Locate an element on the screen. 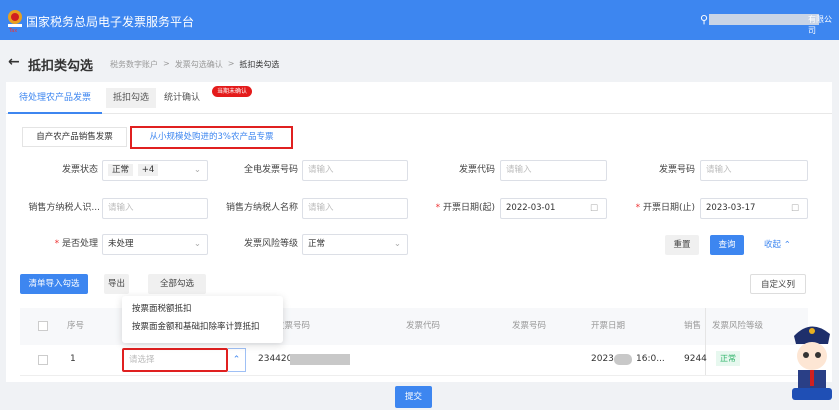 This screenshot has width=839, height=410. seller-name-label: 销售方纳税人名称 is located at coordinates (261, 208).